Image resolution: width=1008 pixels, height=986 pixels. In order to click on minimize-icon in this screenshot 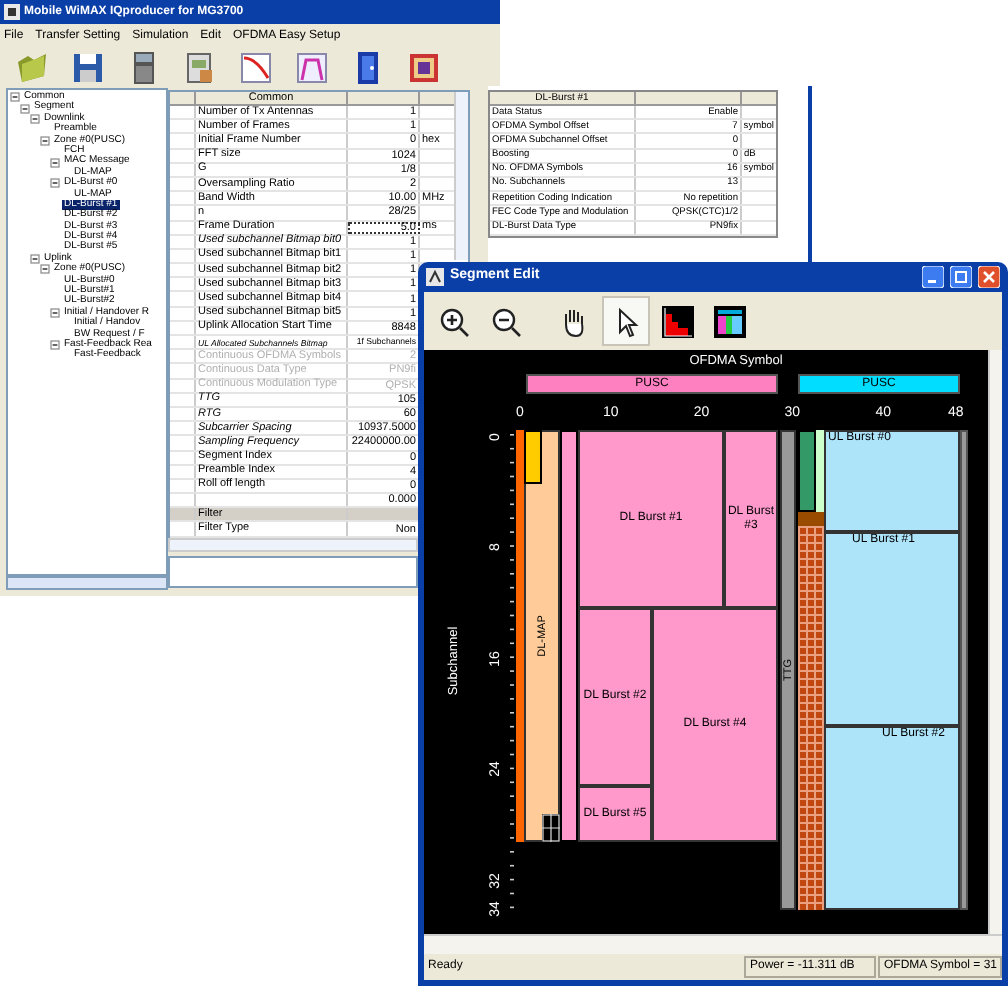, I will do `click(933, 277)`.